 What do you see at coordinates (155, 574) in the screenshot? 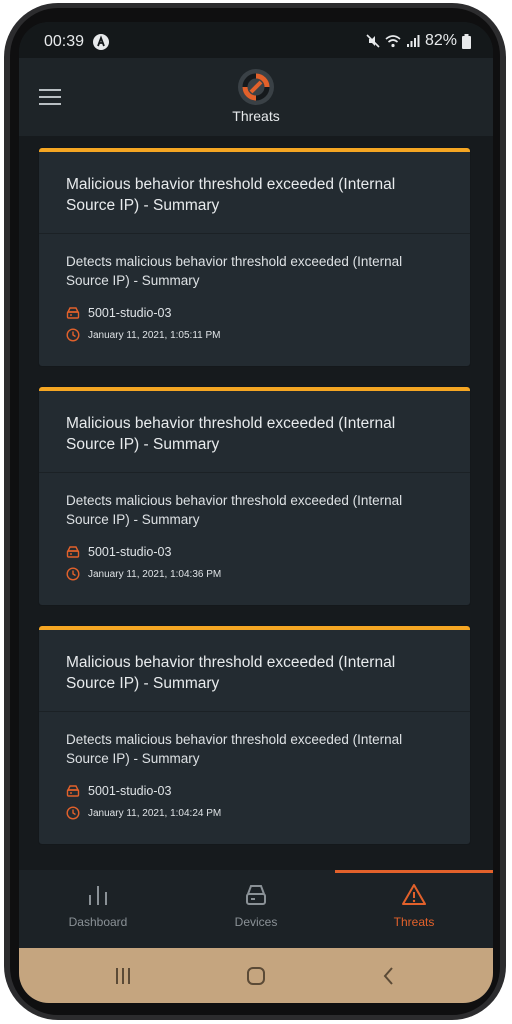
I see `threat-timestamp: January 11, 2021, 1:04:36 PM` at bounding box center [155, 574].